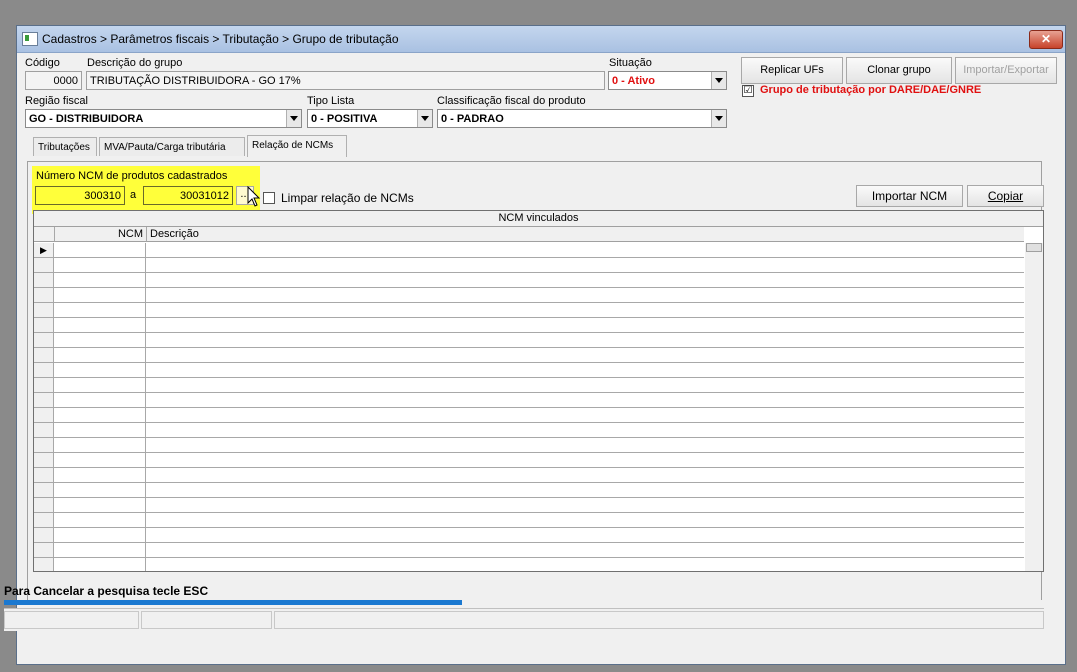  I want to click on descricao-field: TRIBUTAÇÃO DISTRIBUIDORA - GO 17%, so click(345, 80).